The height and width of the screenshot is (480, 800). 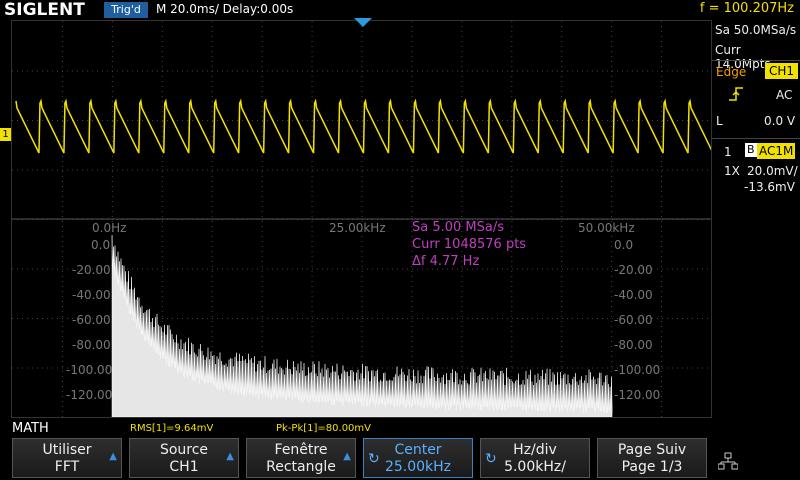 I want to click on softkey-source: Source CH1 ▲, so click(x=184, y=458).